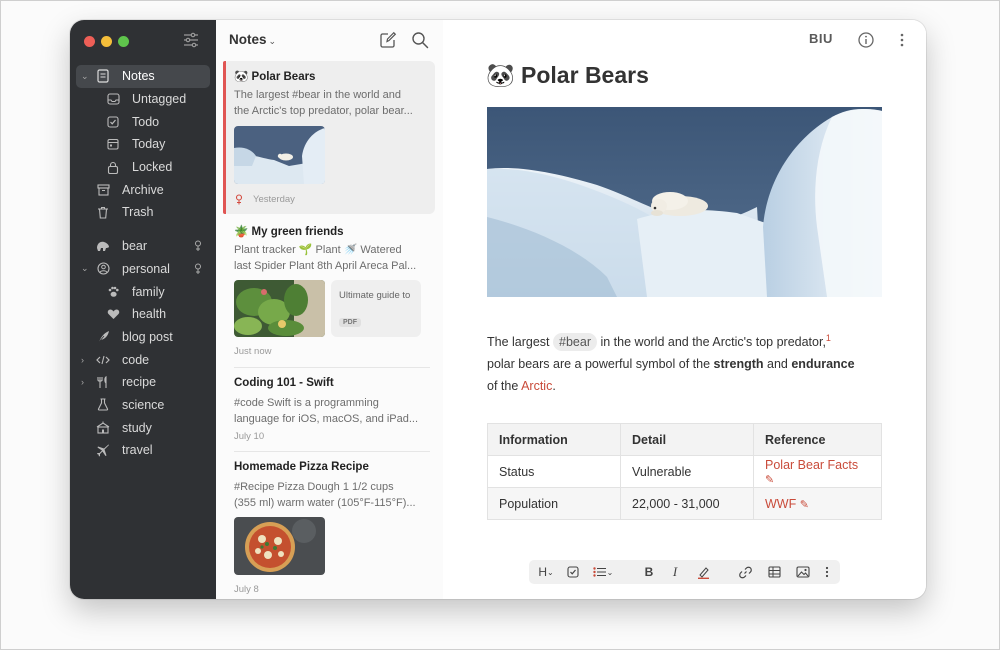 The height and width of the screenshot is (650, 1000). What do you see at coordinates (138, 76) in the screenshot?
I see `sidebar-item-label: Notes` at bounding box center [138, 76].